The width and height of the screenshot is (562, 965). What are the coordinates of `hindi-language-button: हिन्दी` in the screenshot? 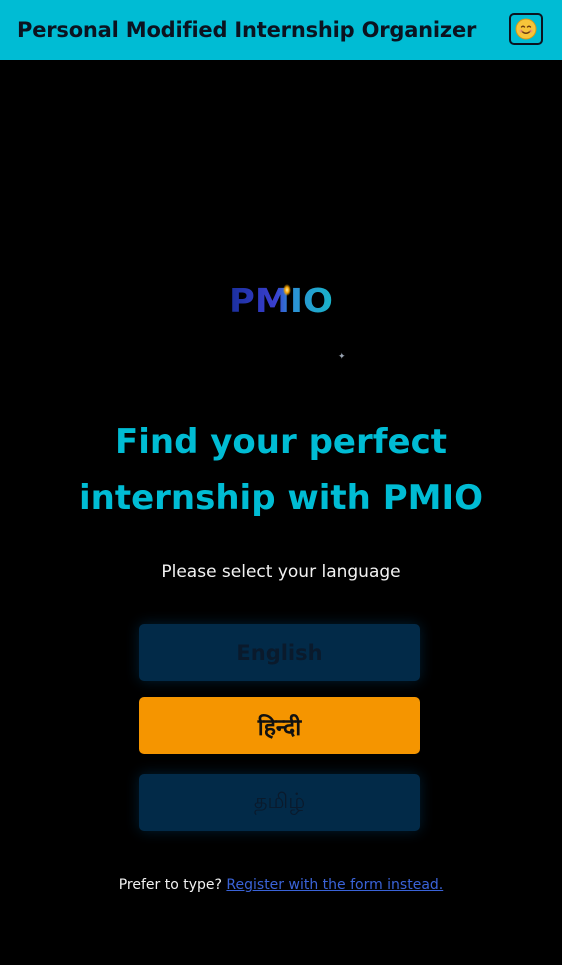 It's located at (279, 725).